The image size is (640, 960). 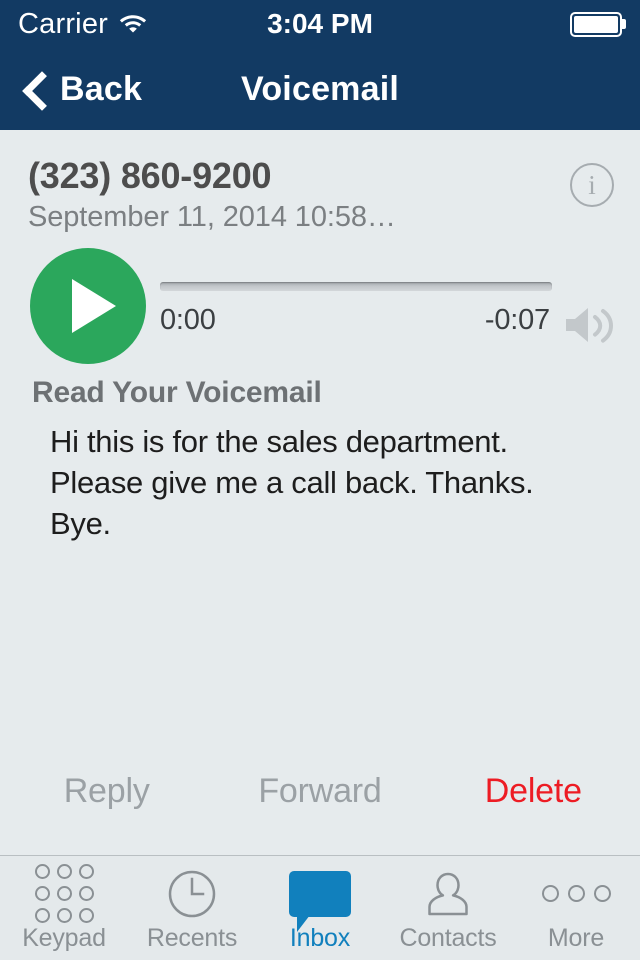 I want to click on status-bar-right, so click(x=598, y=24).